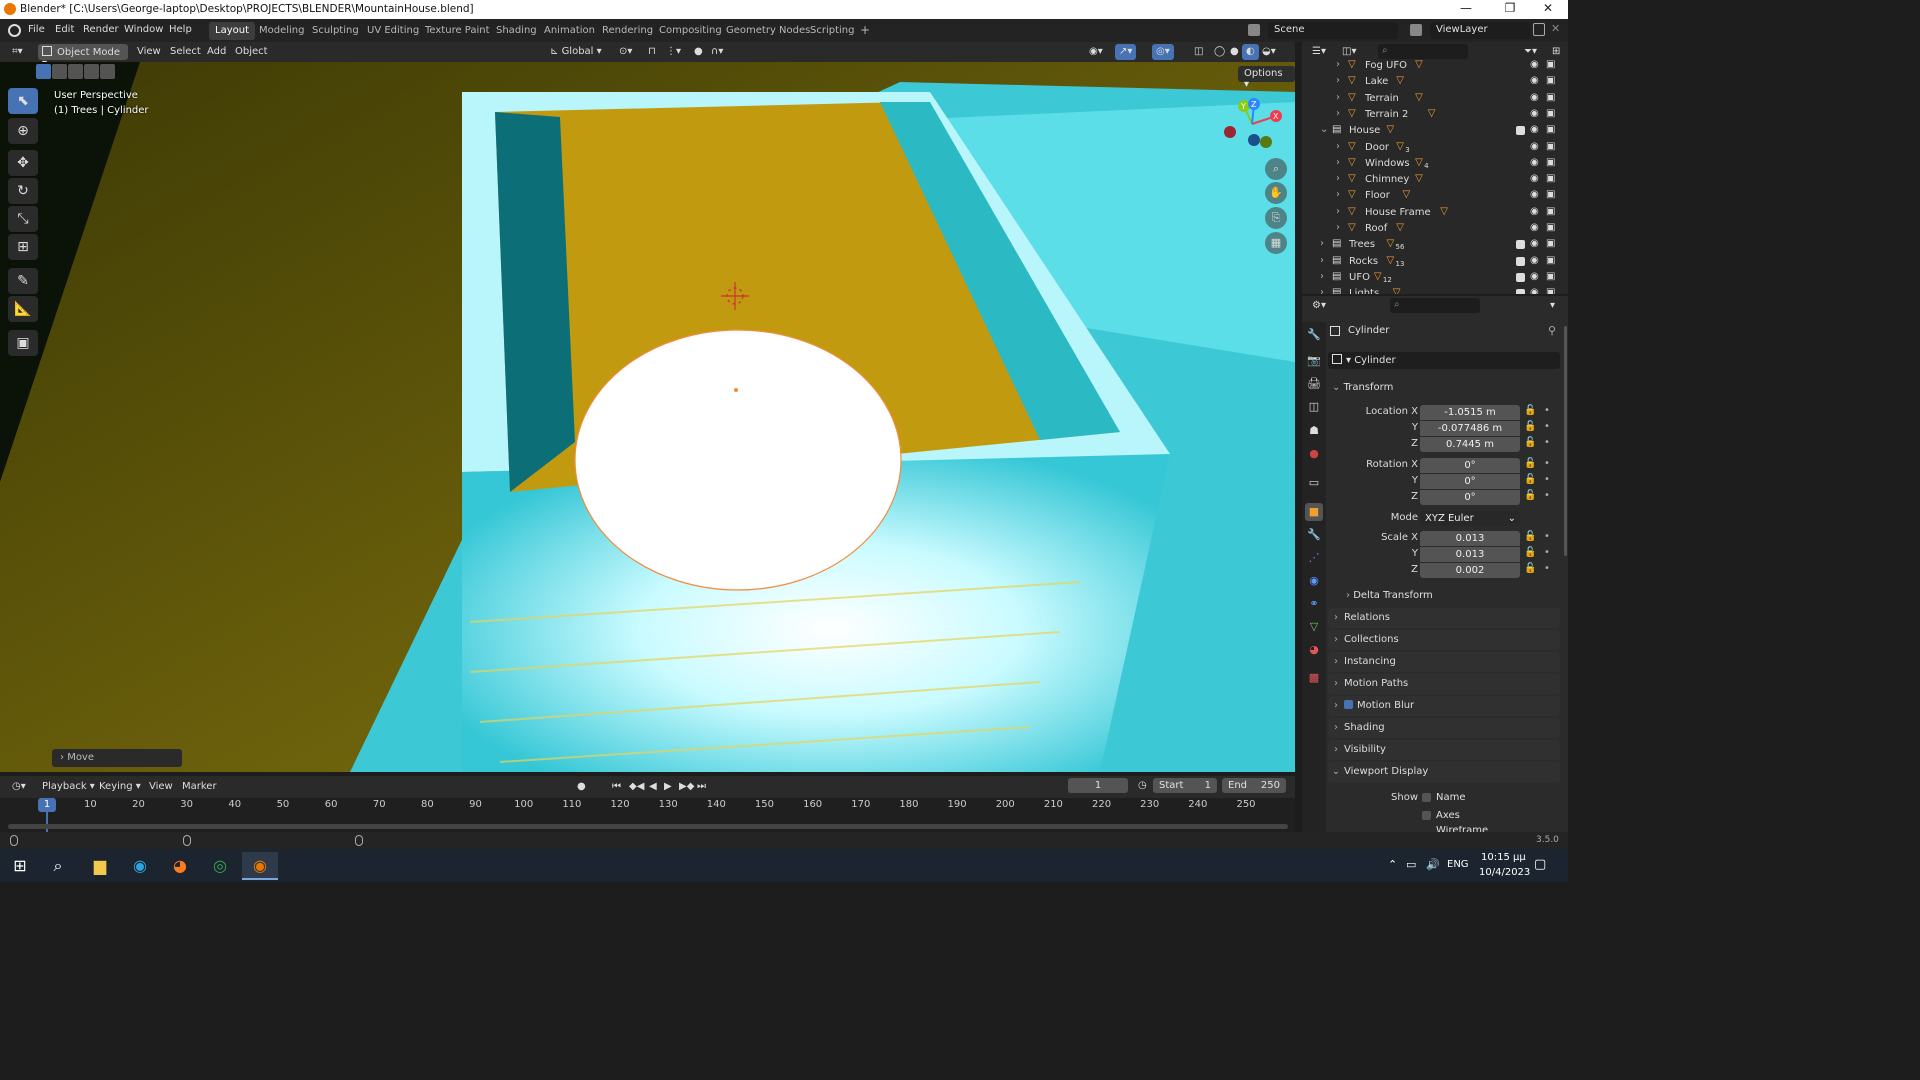 Image resolution: width=1920 pixels, height=1080 pixels. What do you see at coordinates (180, 866) in the screenshot?
I see `firefox-icon: ◕` at bounding box center [180, 866].